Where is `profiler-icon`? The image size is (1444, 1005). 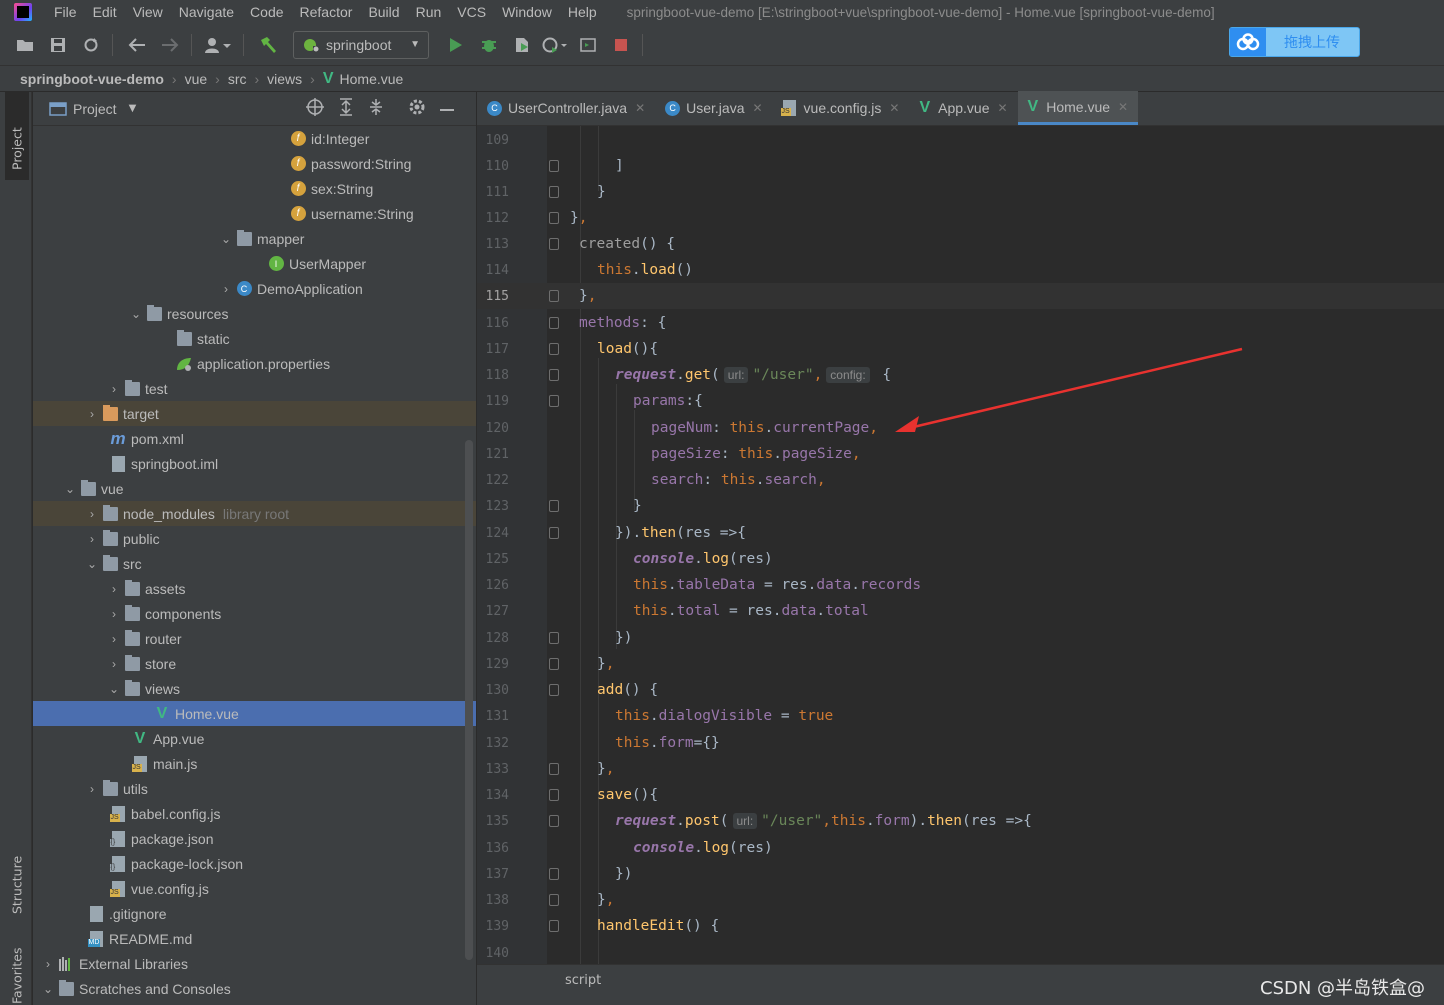
profiler-icon is located at coordinates (555, 45).